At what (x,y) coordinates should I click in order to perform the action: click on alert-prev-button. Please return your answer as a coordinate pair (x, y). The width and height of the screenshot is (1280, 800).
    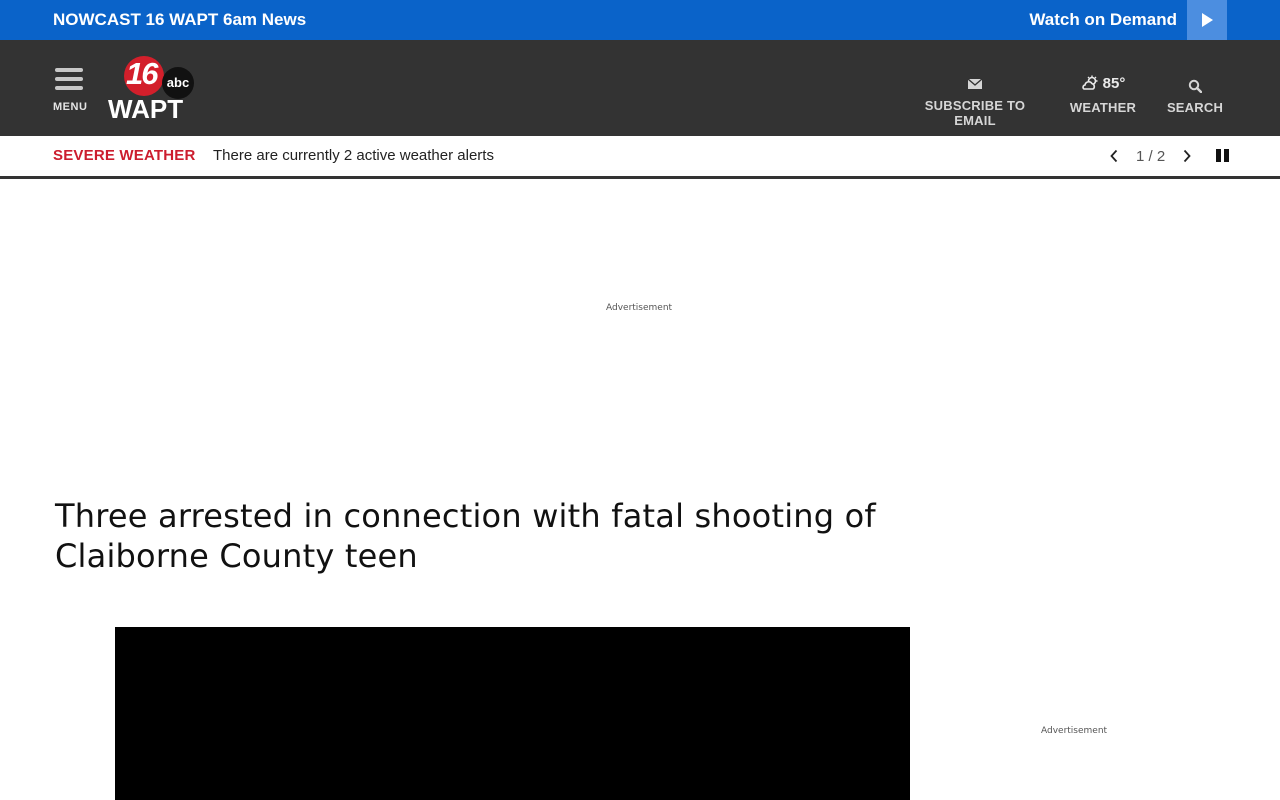
    Looking at the image, I should click on (1114, 156).